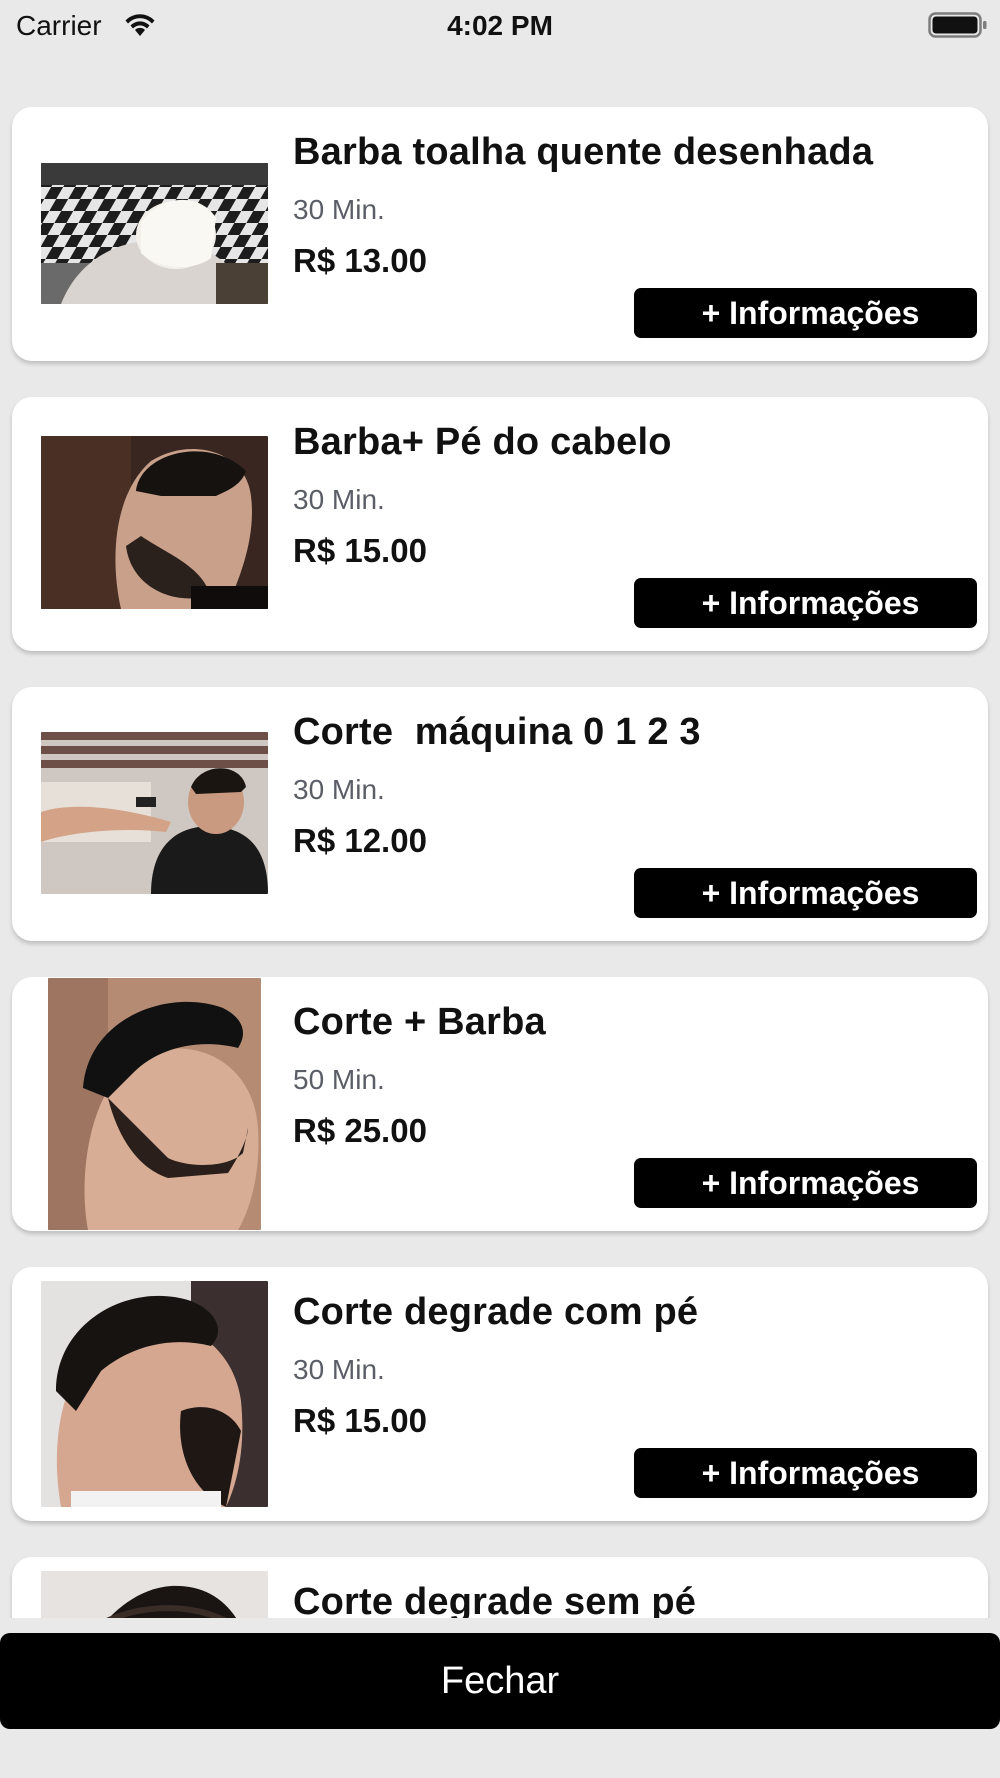 The image size is (1000, 1778). What do you see at coordinates (482, 442) in the screenshot?
I see `service-title: Barba+ Pé do cabelo` at bounding box center [482, 442].